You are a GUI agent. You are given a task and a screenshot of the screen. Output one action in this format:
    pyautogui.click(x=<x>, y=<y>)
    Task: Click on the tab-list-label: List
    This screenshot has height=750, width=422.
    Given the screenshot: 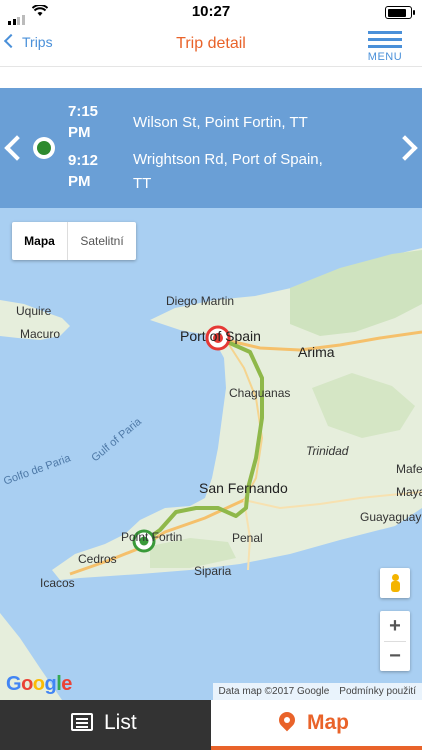 What is the action you would take?
    pyautogui.click(x=120, y=722)
    